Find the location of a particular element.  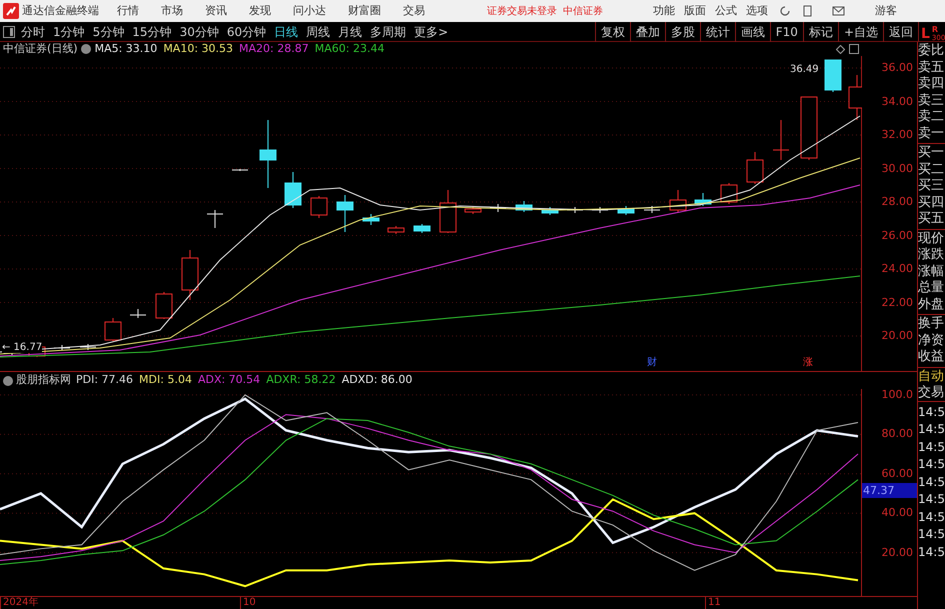

indicator-value: MDI: 5.04 is located at coordinates (165, 380).